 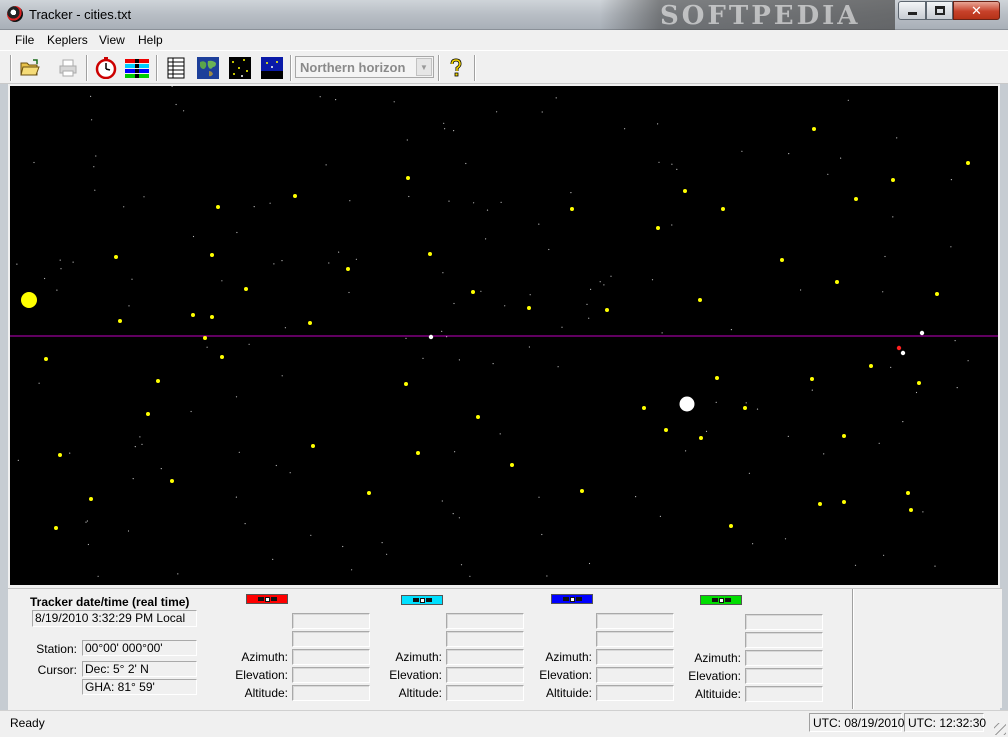 I want to click on app-icon, so click(x=15, y=14).